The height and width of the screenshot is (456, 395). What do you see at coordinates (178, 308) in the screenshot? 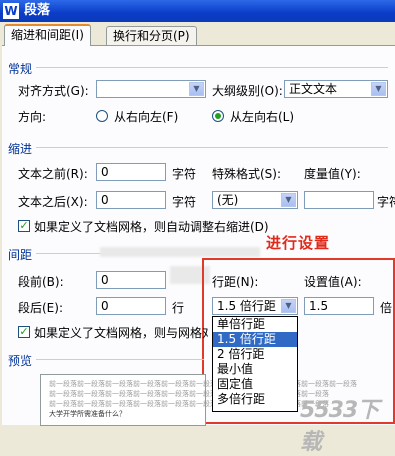
I see `space-after-unit: 行` at bounding box center [178, 308].